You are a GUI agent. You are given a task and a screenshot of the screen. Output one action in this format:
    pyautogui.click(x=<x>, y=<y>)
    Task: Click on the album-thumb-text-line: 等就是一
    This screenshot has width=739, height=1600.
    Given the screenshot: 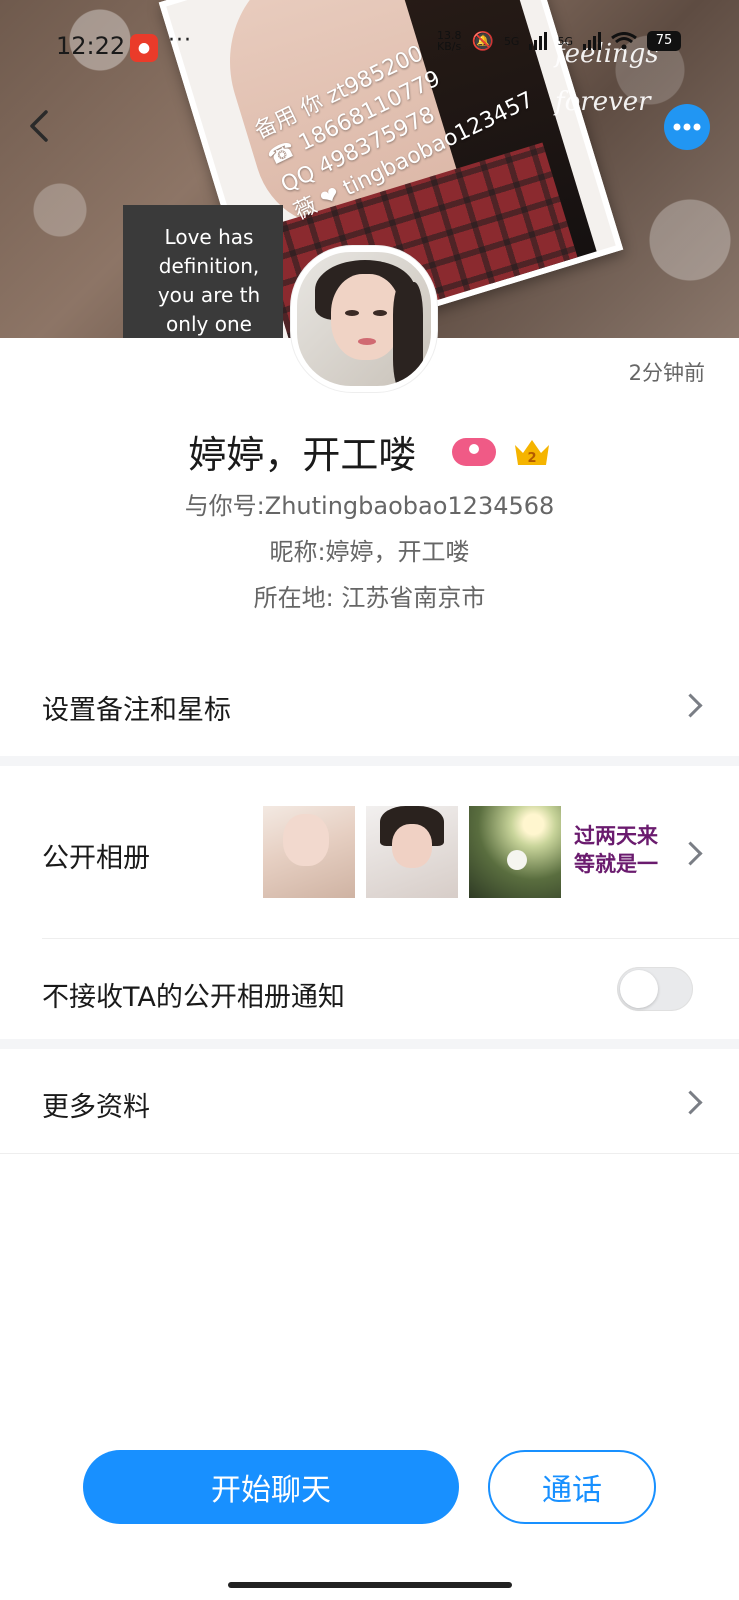 What is the action you would take?
    pyautogui.click(x=616, y=864)
    